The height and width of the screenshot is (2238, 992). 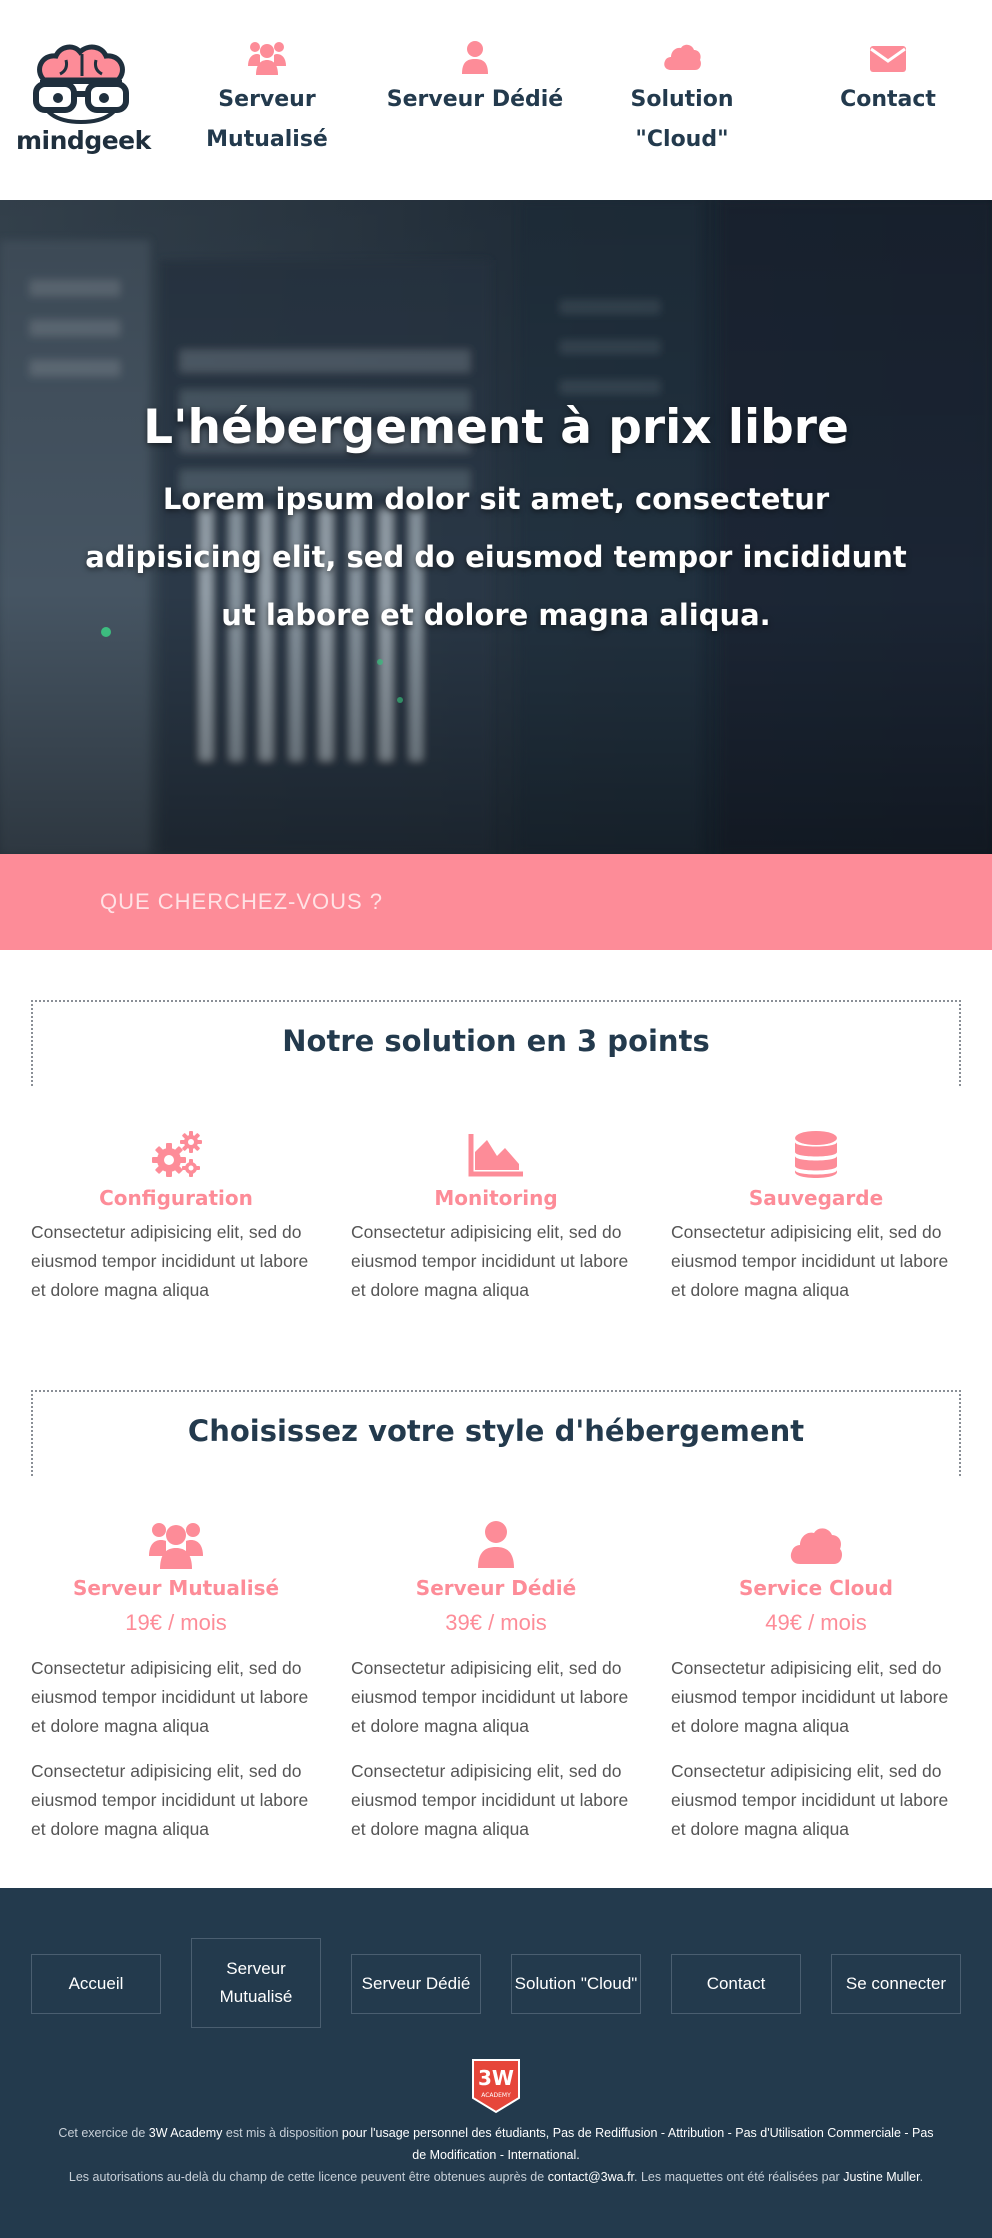 What do you see at coordinates (888, 59) in the screenshot?
I see `envelope-icon` at bounding box center [888, 59].